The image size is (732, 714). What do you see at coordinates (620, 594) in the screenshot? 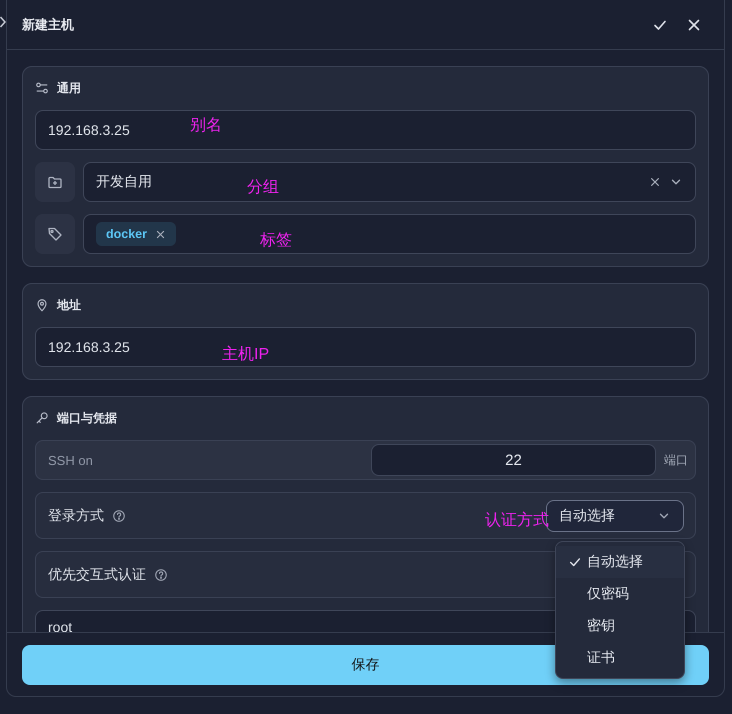
I see `menu-option: 仅密码` at bounding box center [620, 594].